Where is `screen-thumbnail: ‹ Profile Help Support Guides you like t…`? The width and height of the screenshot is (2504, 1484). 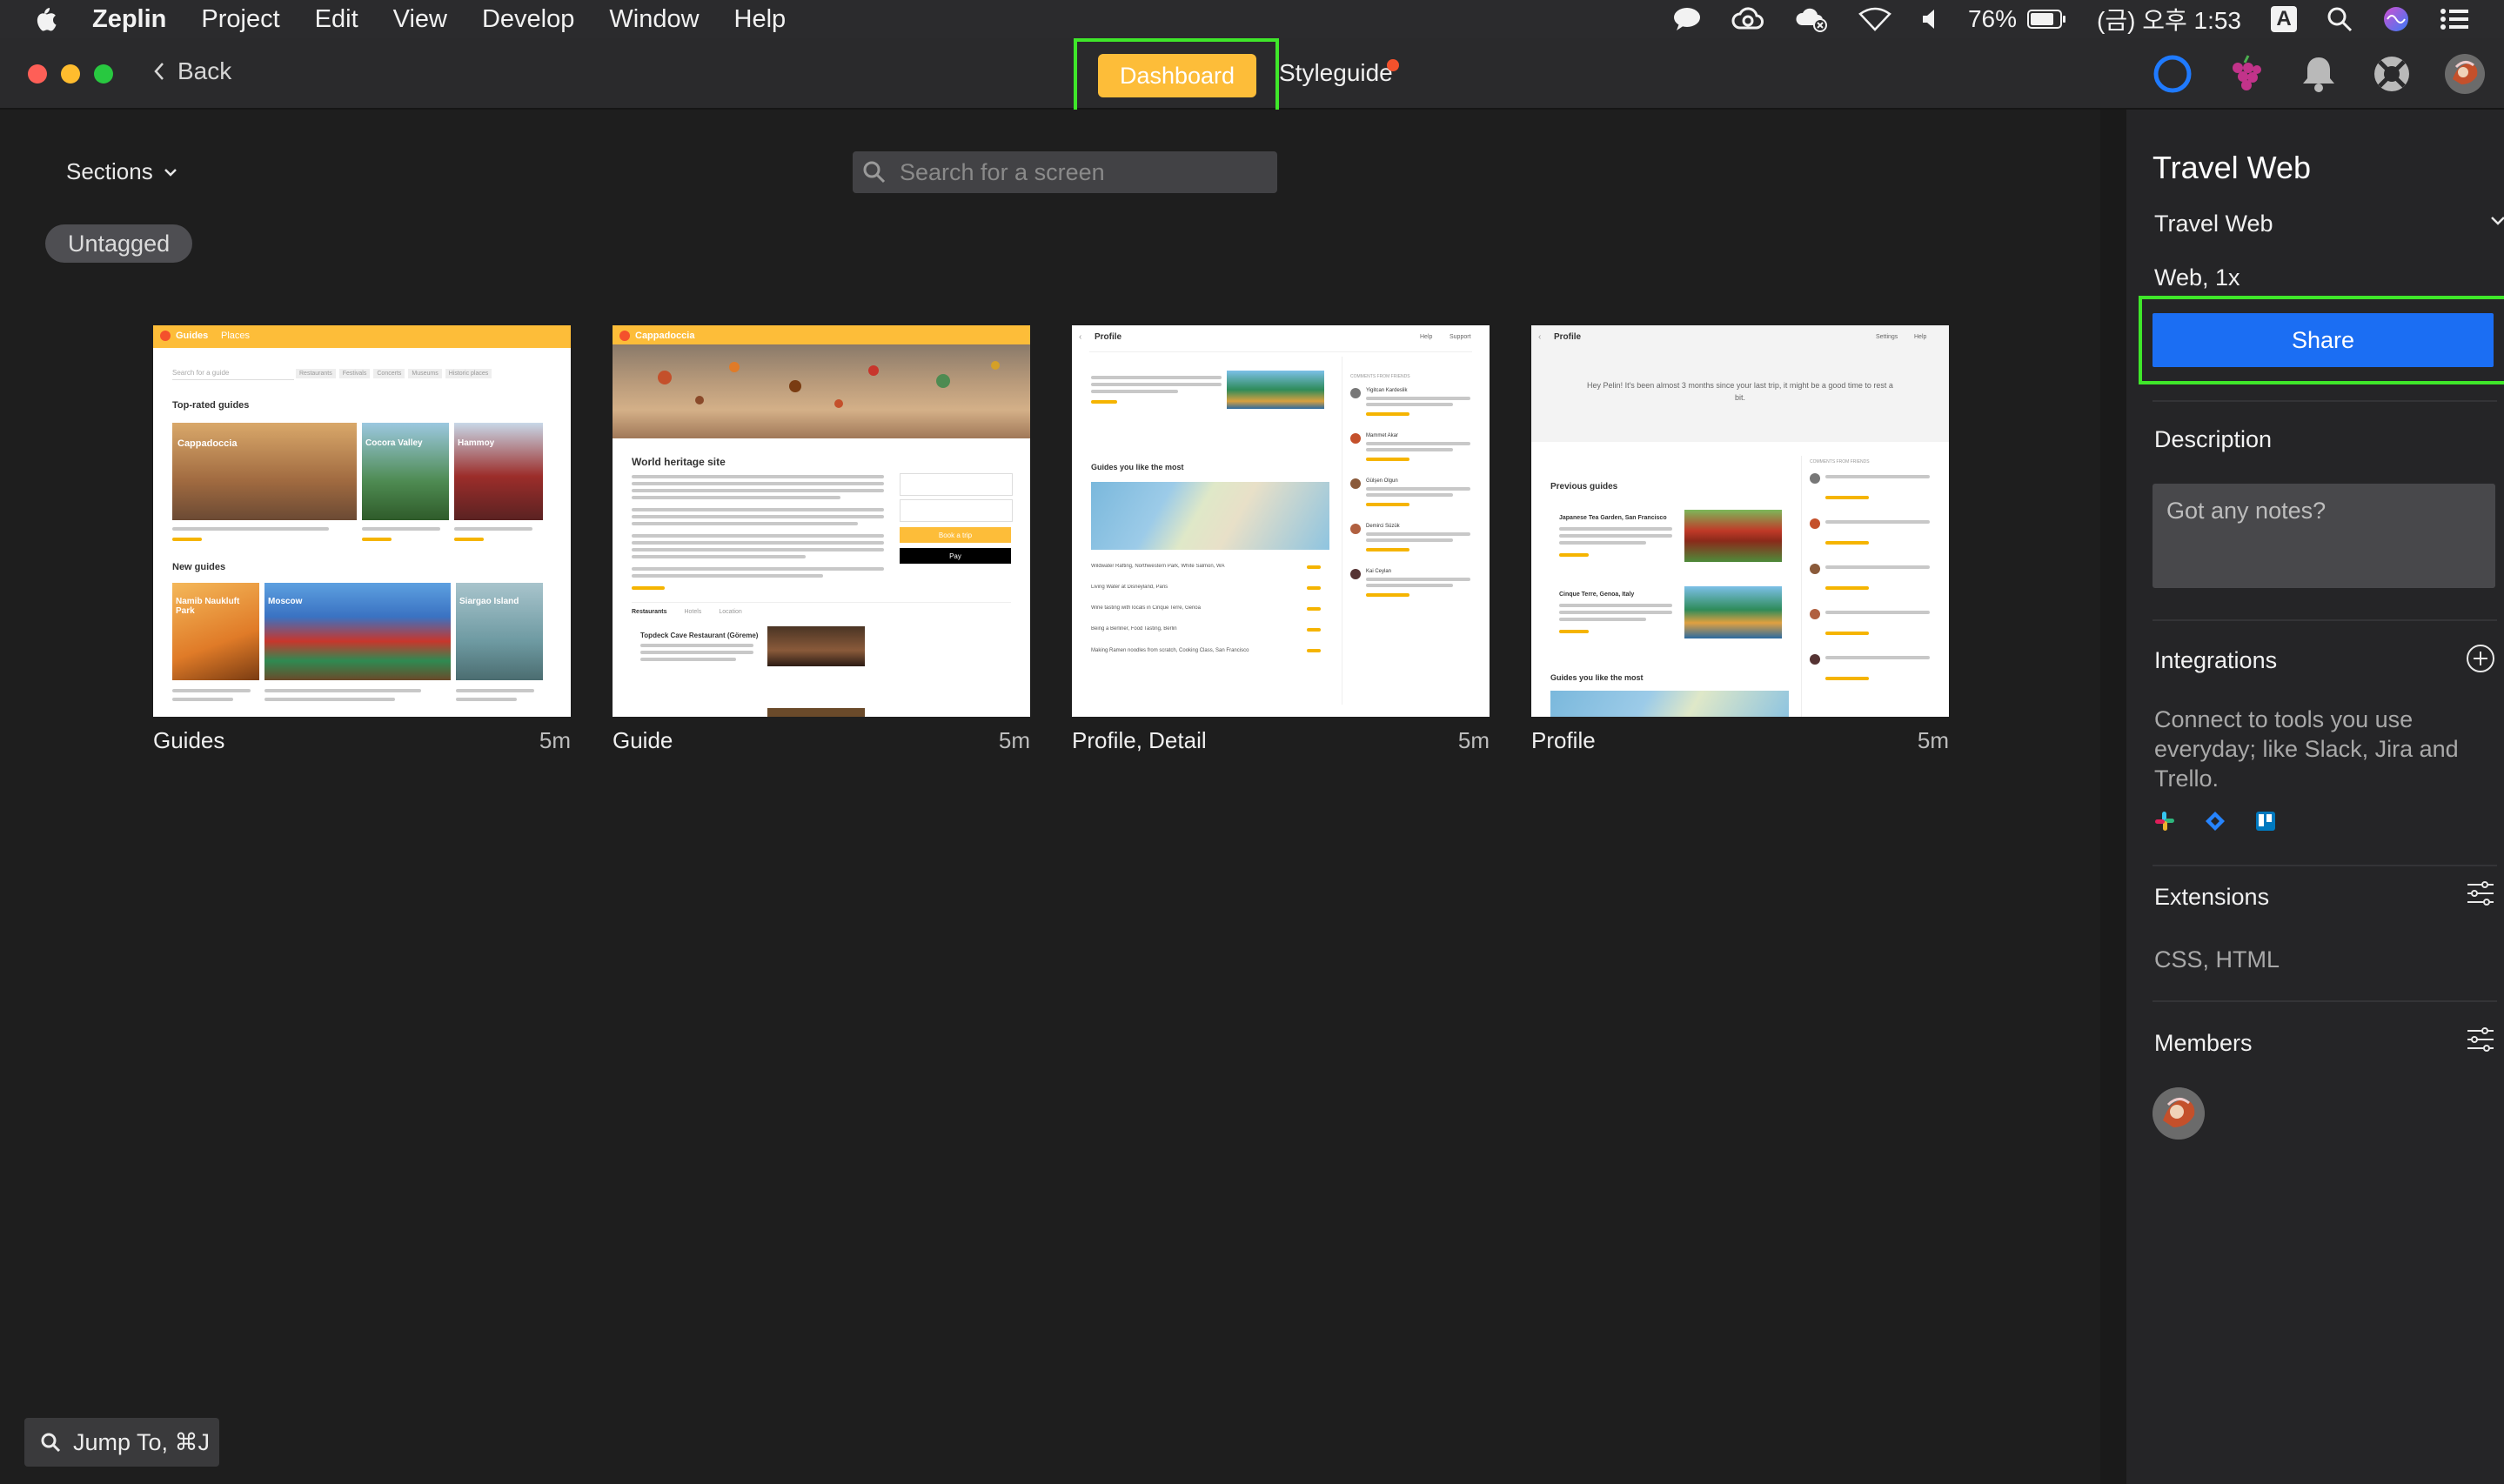
screen-thumbnail: ‹ Profile Help Support Guides you like t… is located at coordinates (1281, 521).